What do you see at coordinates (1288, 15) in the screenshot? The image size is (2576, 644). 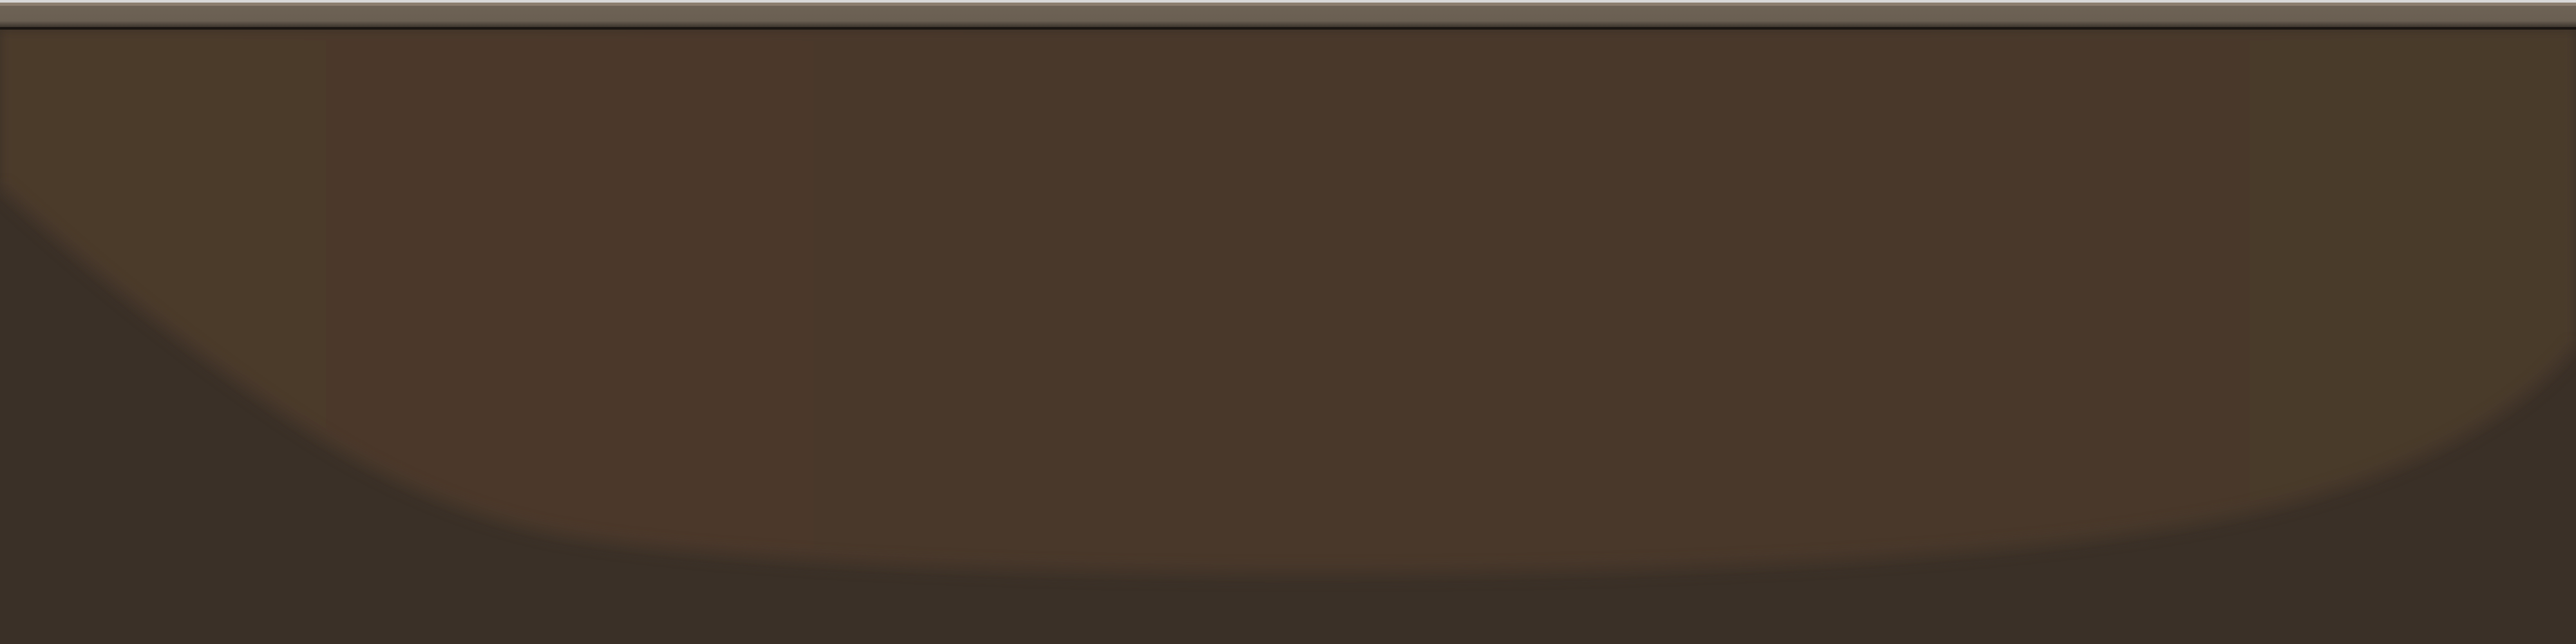 I see `window-top-border` at bounding box center [1288, 15].